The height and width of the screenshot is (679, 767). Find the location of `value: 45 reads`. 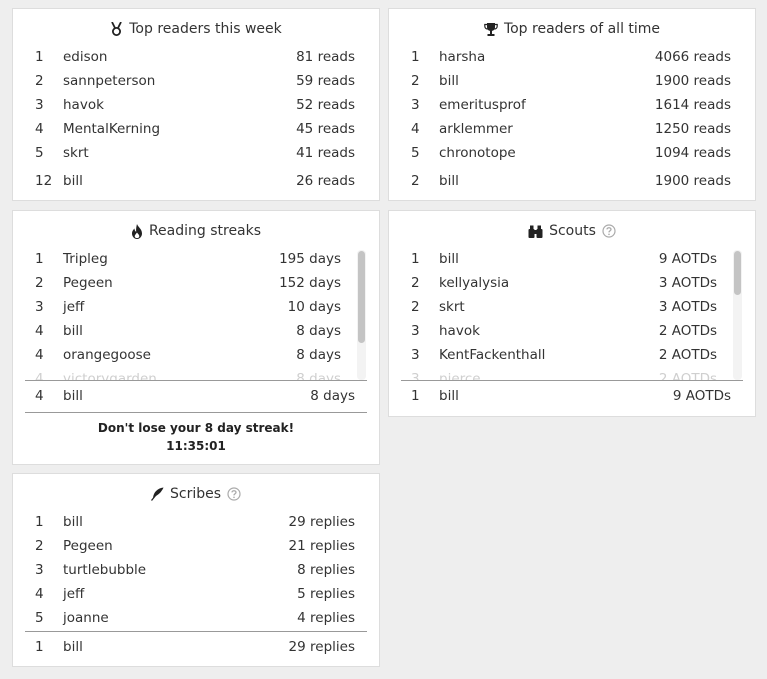

value: 45 reads is located at coordinates (325, 129).